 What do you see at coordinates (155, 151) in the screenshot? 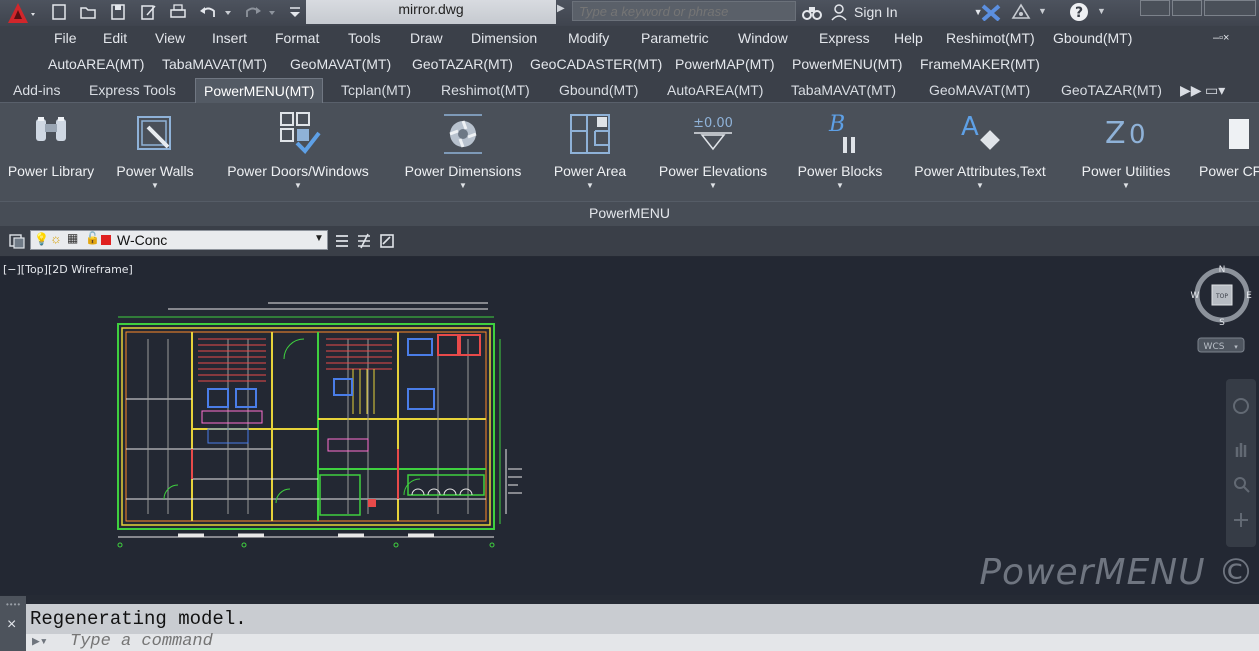
I see `power-walls-button: Power Walls ▼` at bounding box center [155, 151].